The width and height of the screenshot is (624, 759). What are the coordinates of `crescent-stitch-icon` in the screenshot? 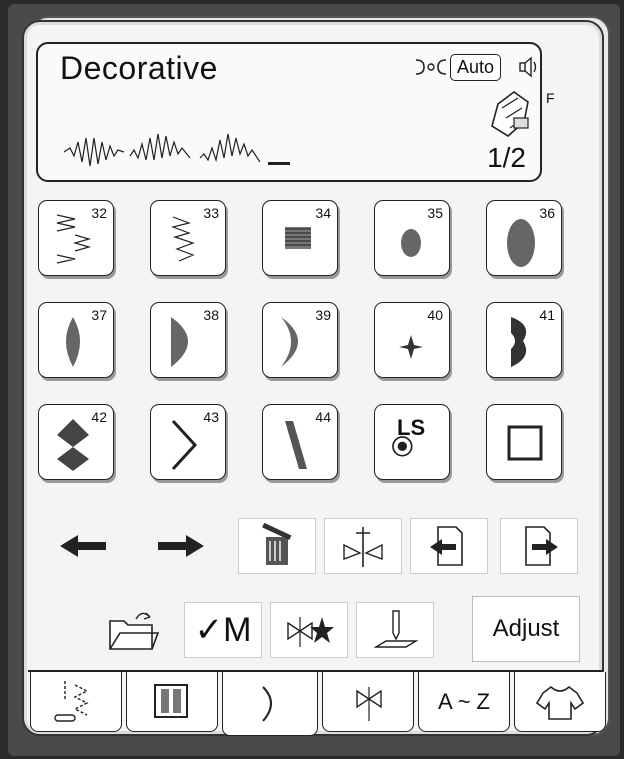 It's located at (289, 342).